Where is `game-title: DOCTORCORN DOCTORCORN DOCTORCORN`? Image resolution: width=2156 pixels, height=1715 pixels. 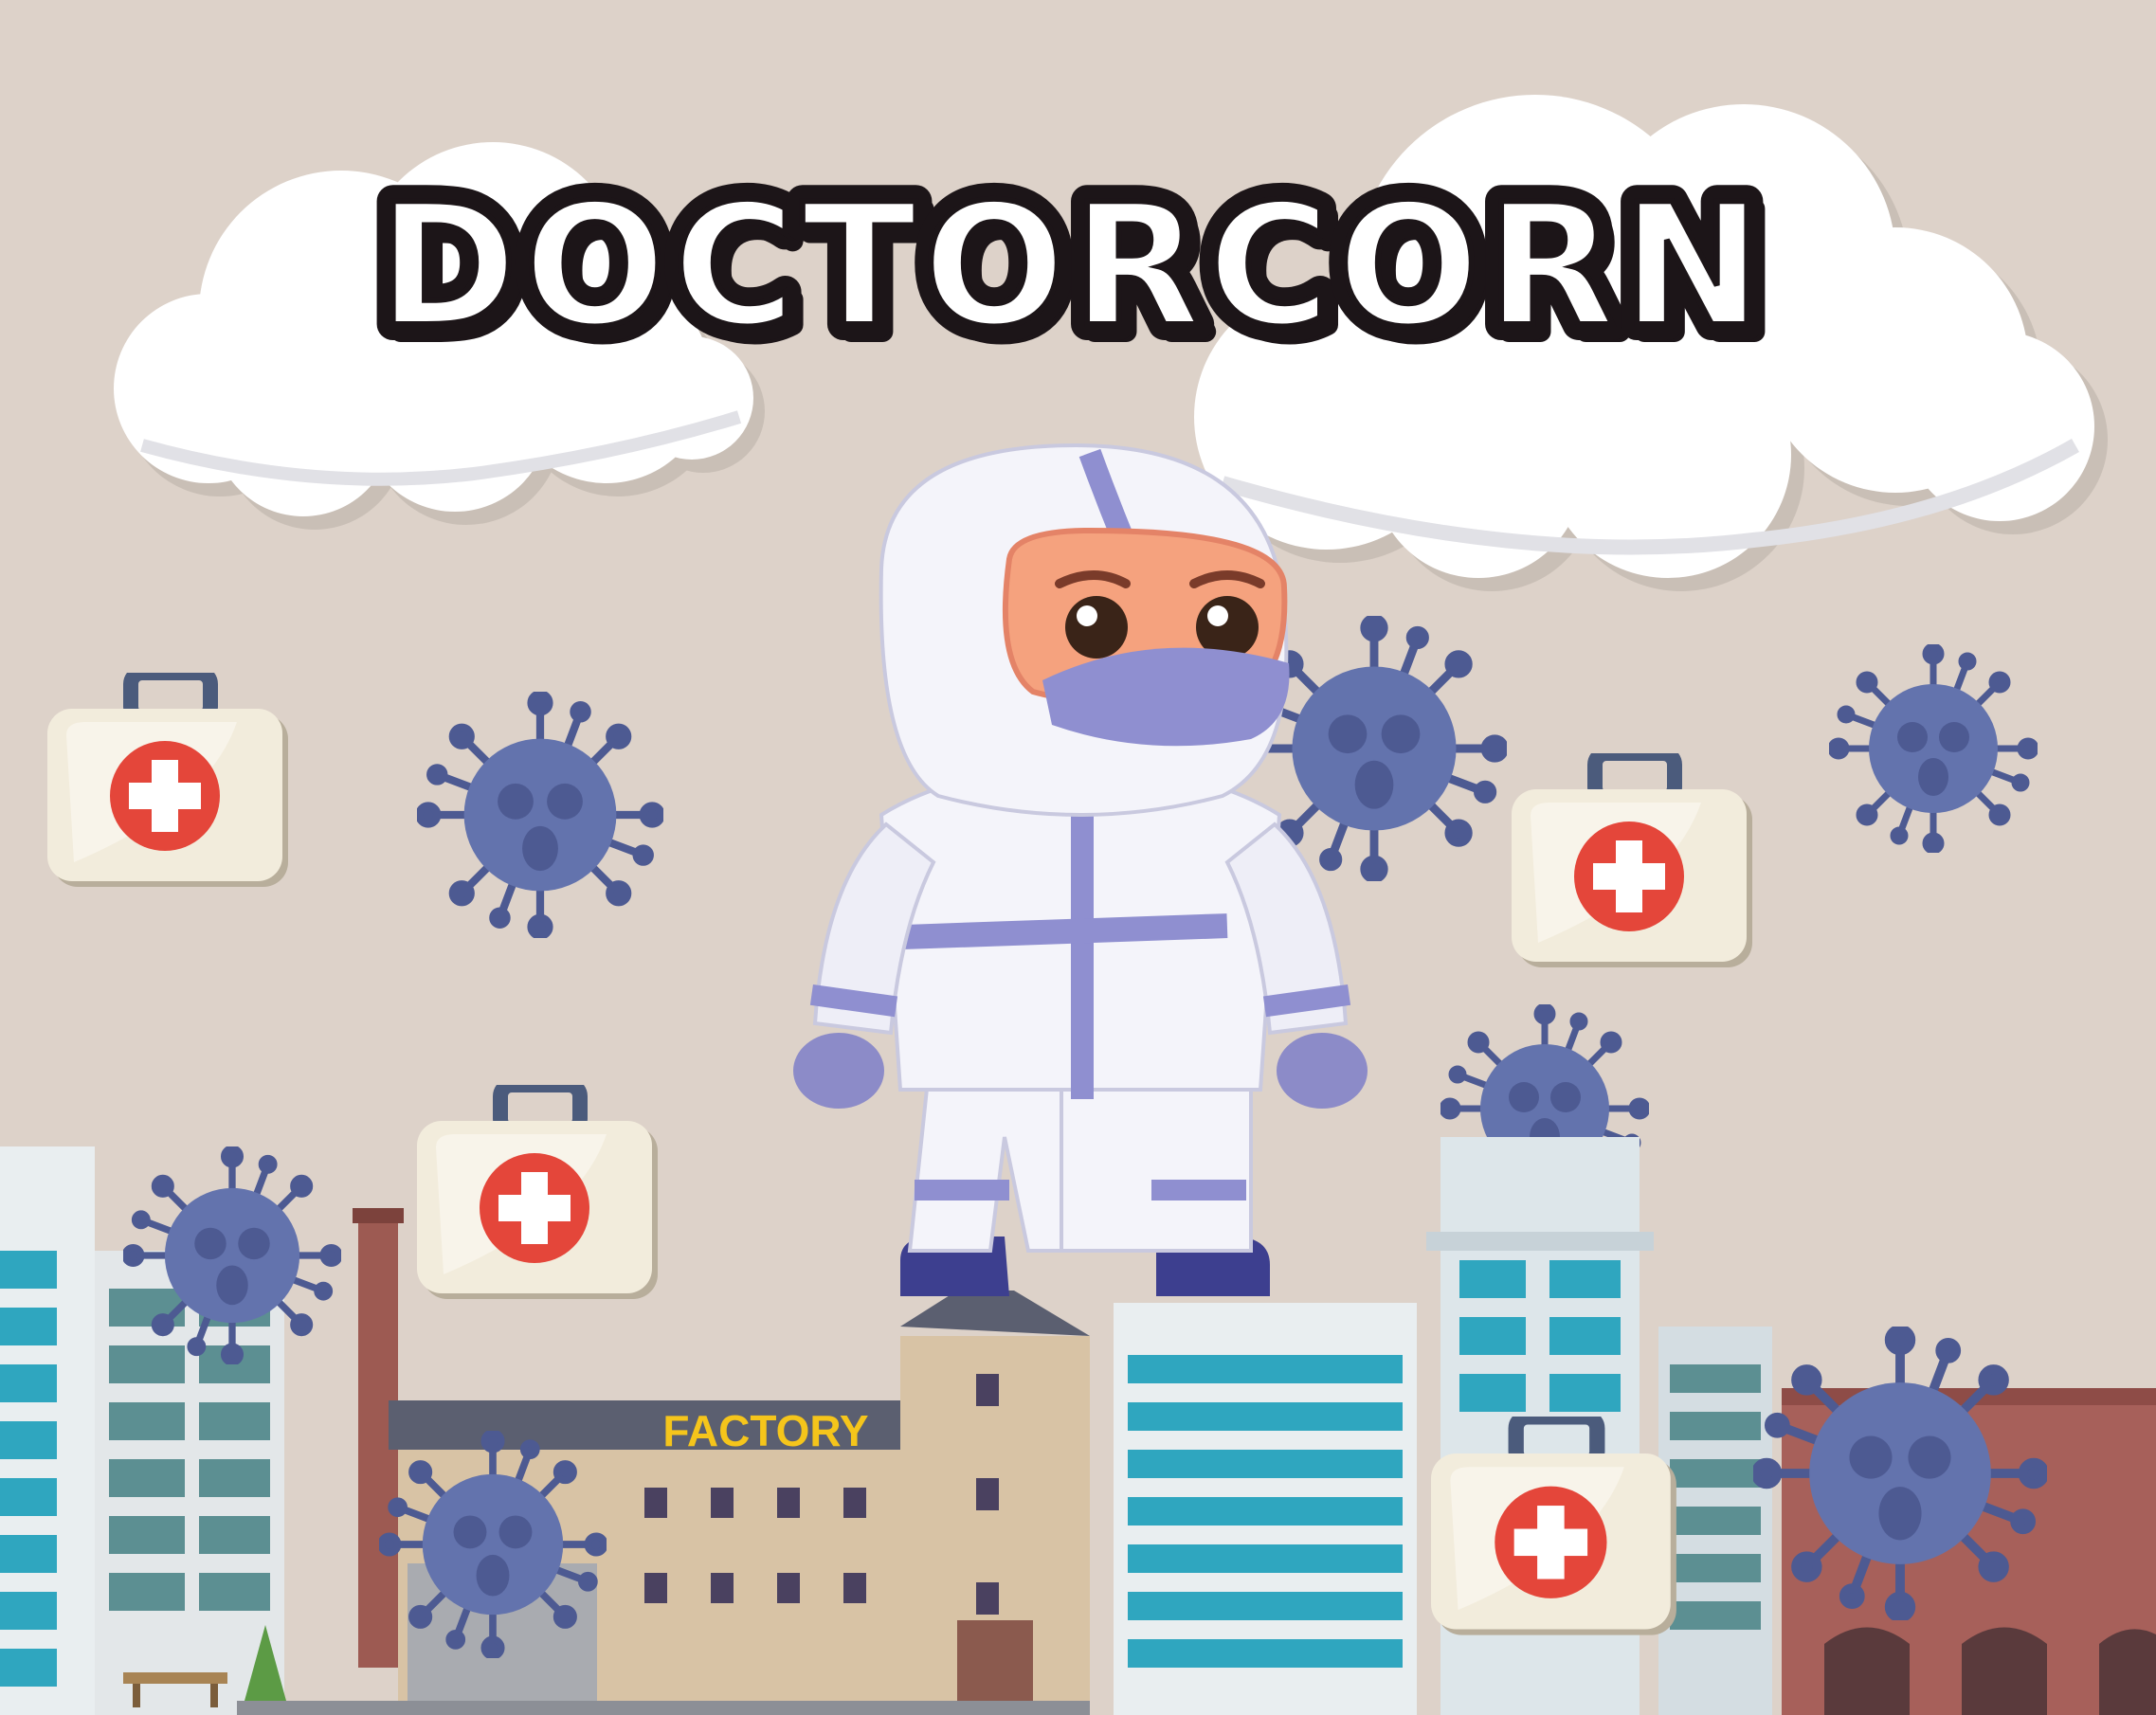
game-title: DOCTORCORN DOCTORCORN DOCTORCORN is located at coordinates (1071, 267).